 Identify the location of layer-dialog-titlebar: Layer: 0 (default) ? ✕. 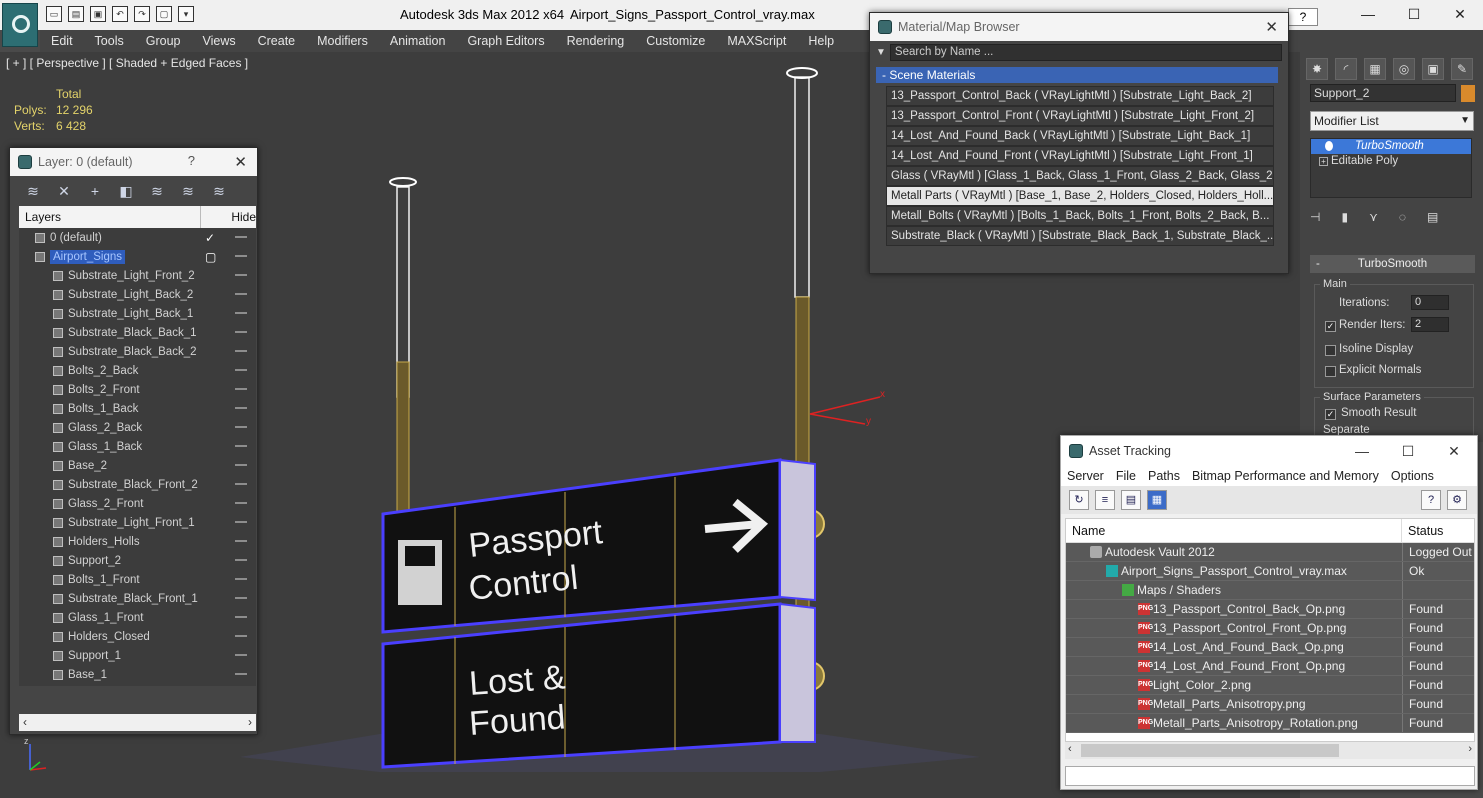
(133, 162).